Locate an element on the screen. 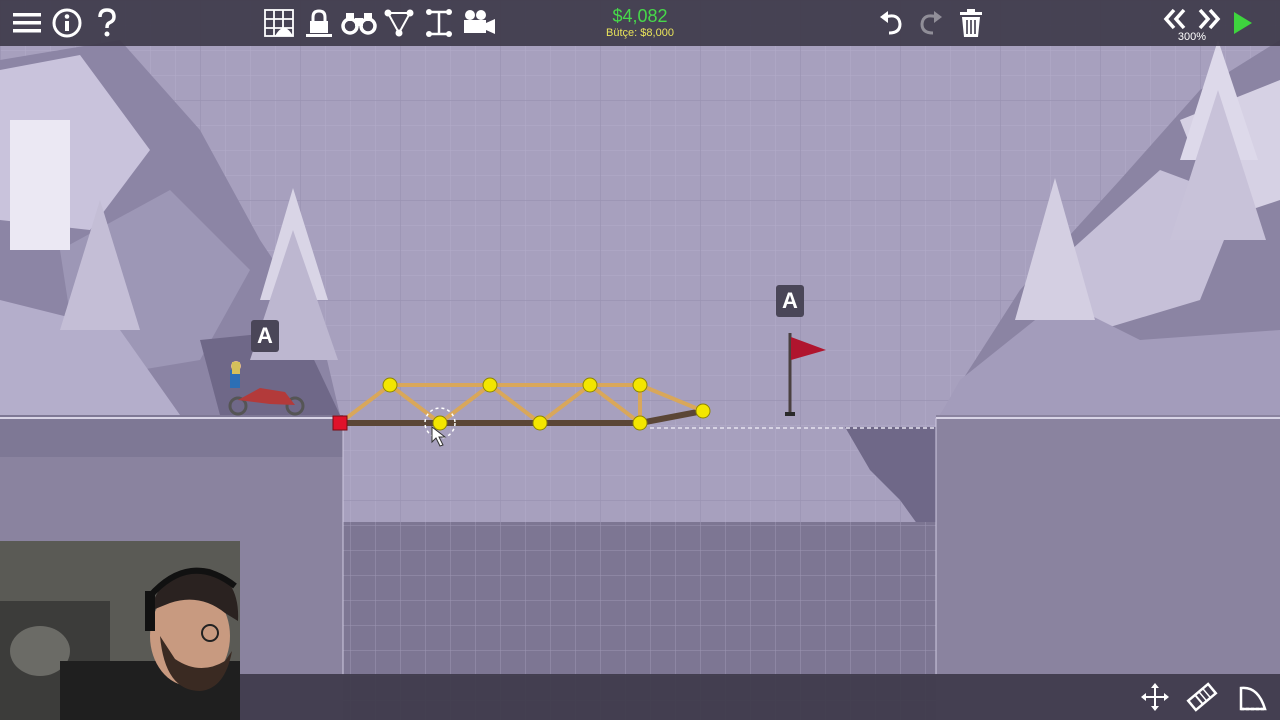 This screenshot has width=1280, height=720. simulation-speed: 300% is located at coordinates (1192, 37).